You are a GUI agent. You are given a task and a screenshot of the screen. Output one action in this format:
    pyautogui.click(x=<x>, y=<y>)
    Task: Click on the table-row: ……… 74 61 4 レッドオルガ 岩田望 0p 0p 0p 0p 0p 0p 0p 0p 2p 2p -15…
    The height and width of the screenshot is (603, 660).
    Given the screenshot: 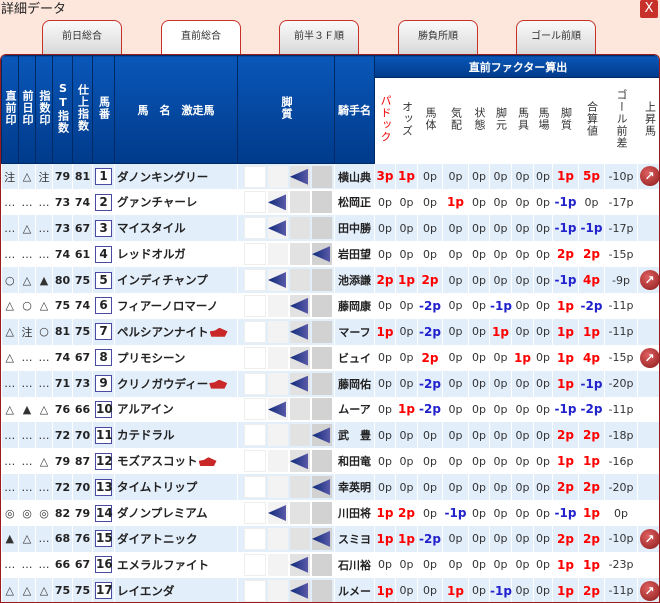 What is the action you would take?
    pyautogui.click(x=330, y=254)
    